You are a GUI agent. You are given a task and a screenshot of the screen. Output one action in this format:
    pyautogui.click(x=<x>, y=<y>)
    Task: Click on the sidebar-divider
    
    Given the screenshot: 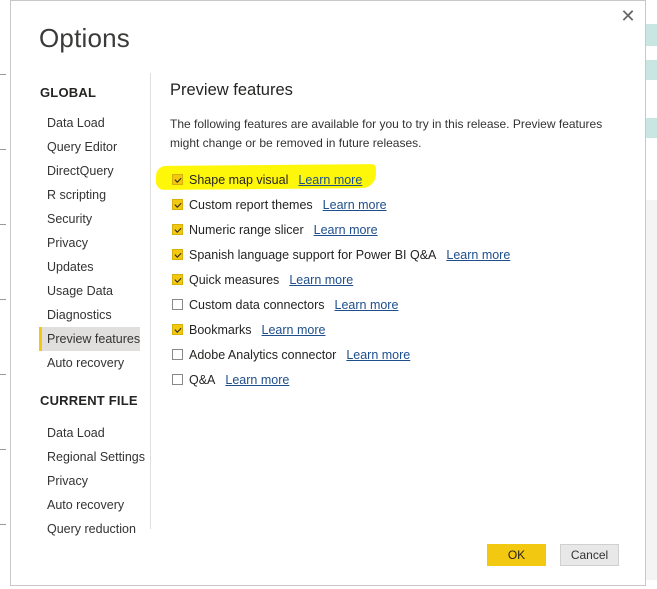 What is the action you would take?
    pyautogui.click(x=150, y=301)
    